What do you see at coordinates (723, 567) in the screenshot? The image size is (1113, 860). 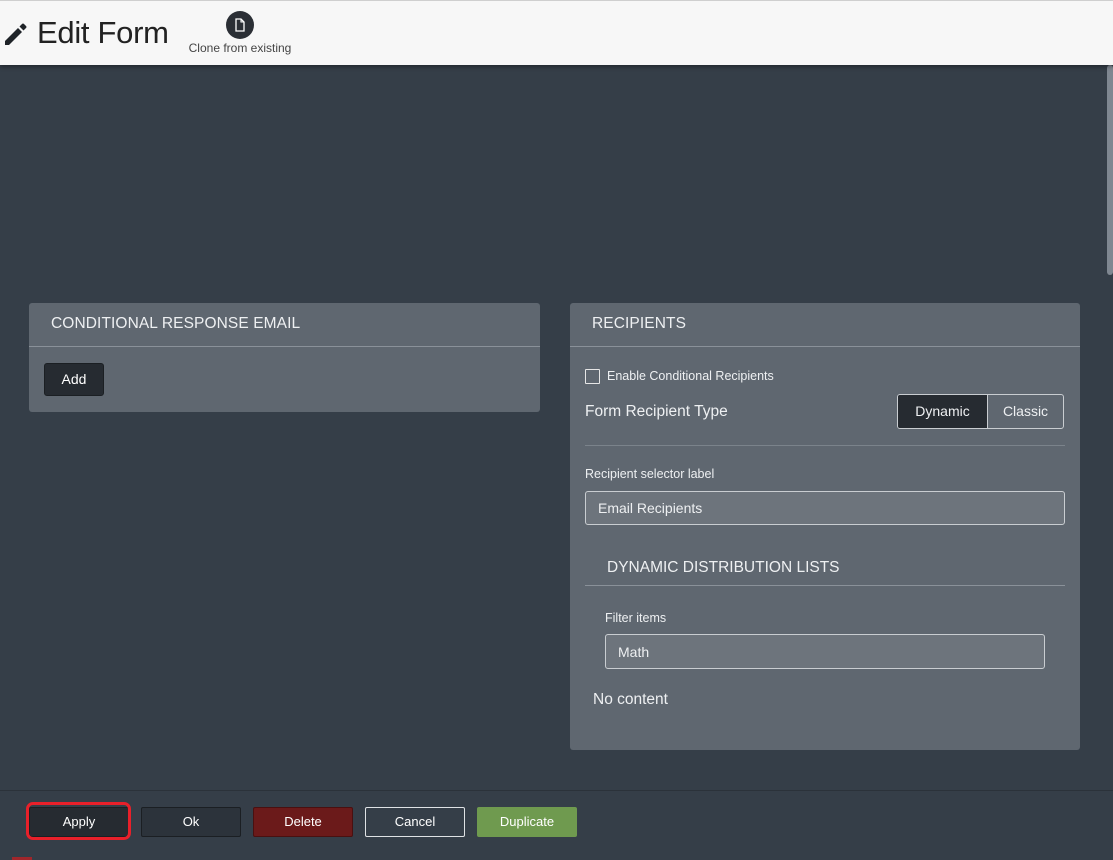 I see `dynamic-distribution-lists-title: DYNAMIC DISTRIBUTION LISTS` at bounding box center [723, 567].